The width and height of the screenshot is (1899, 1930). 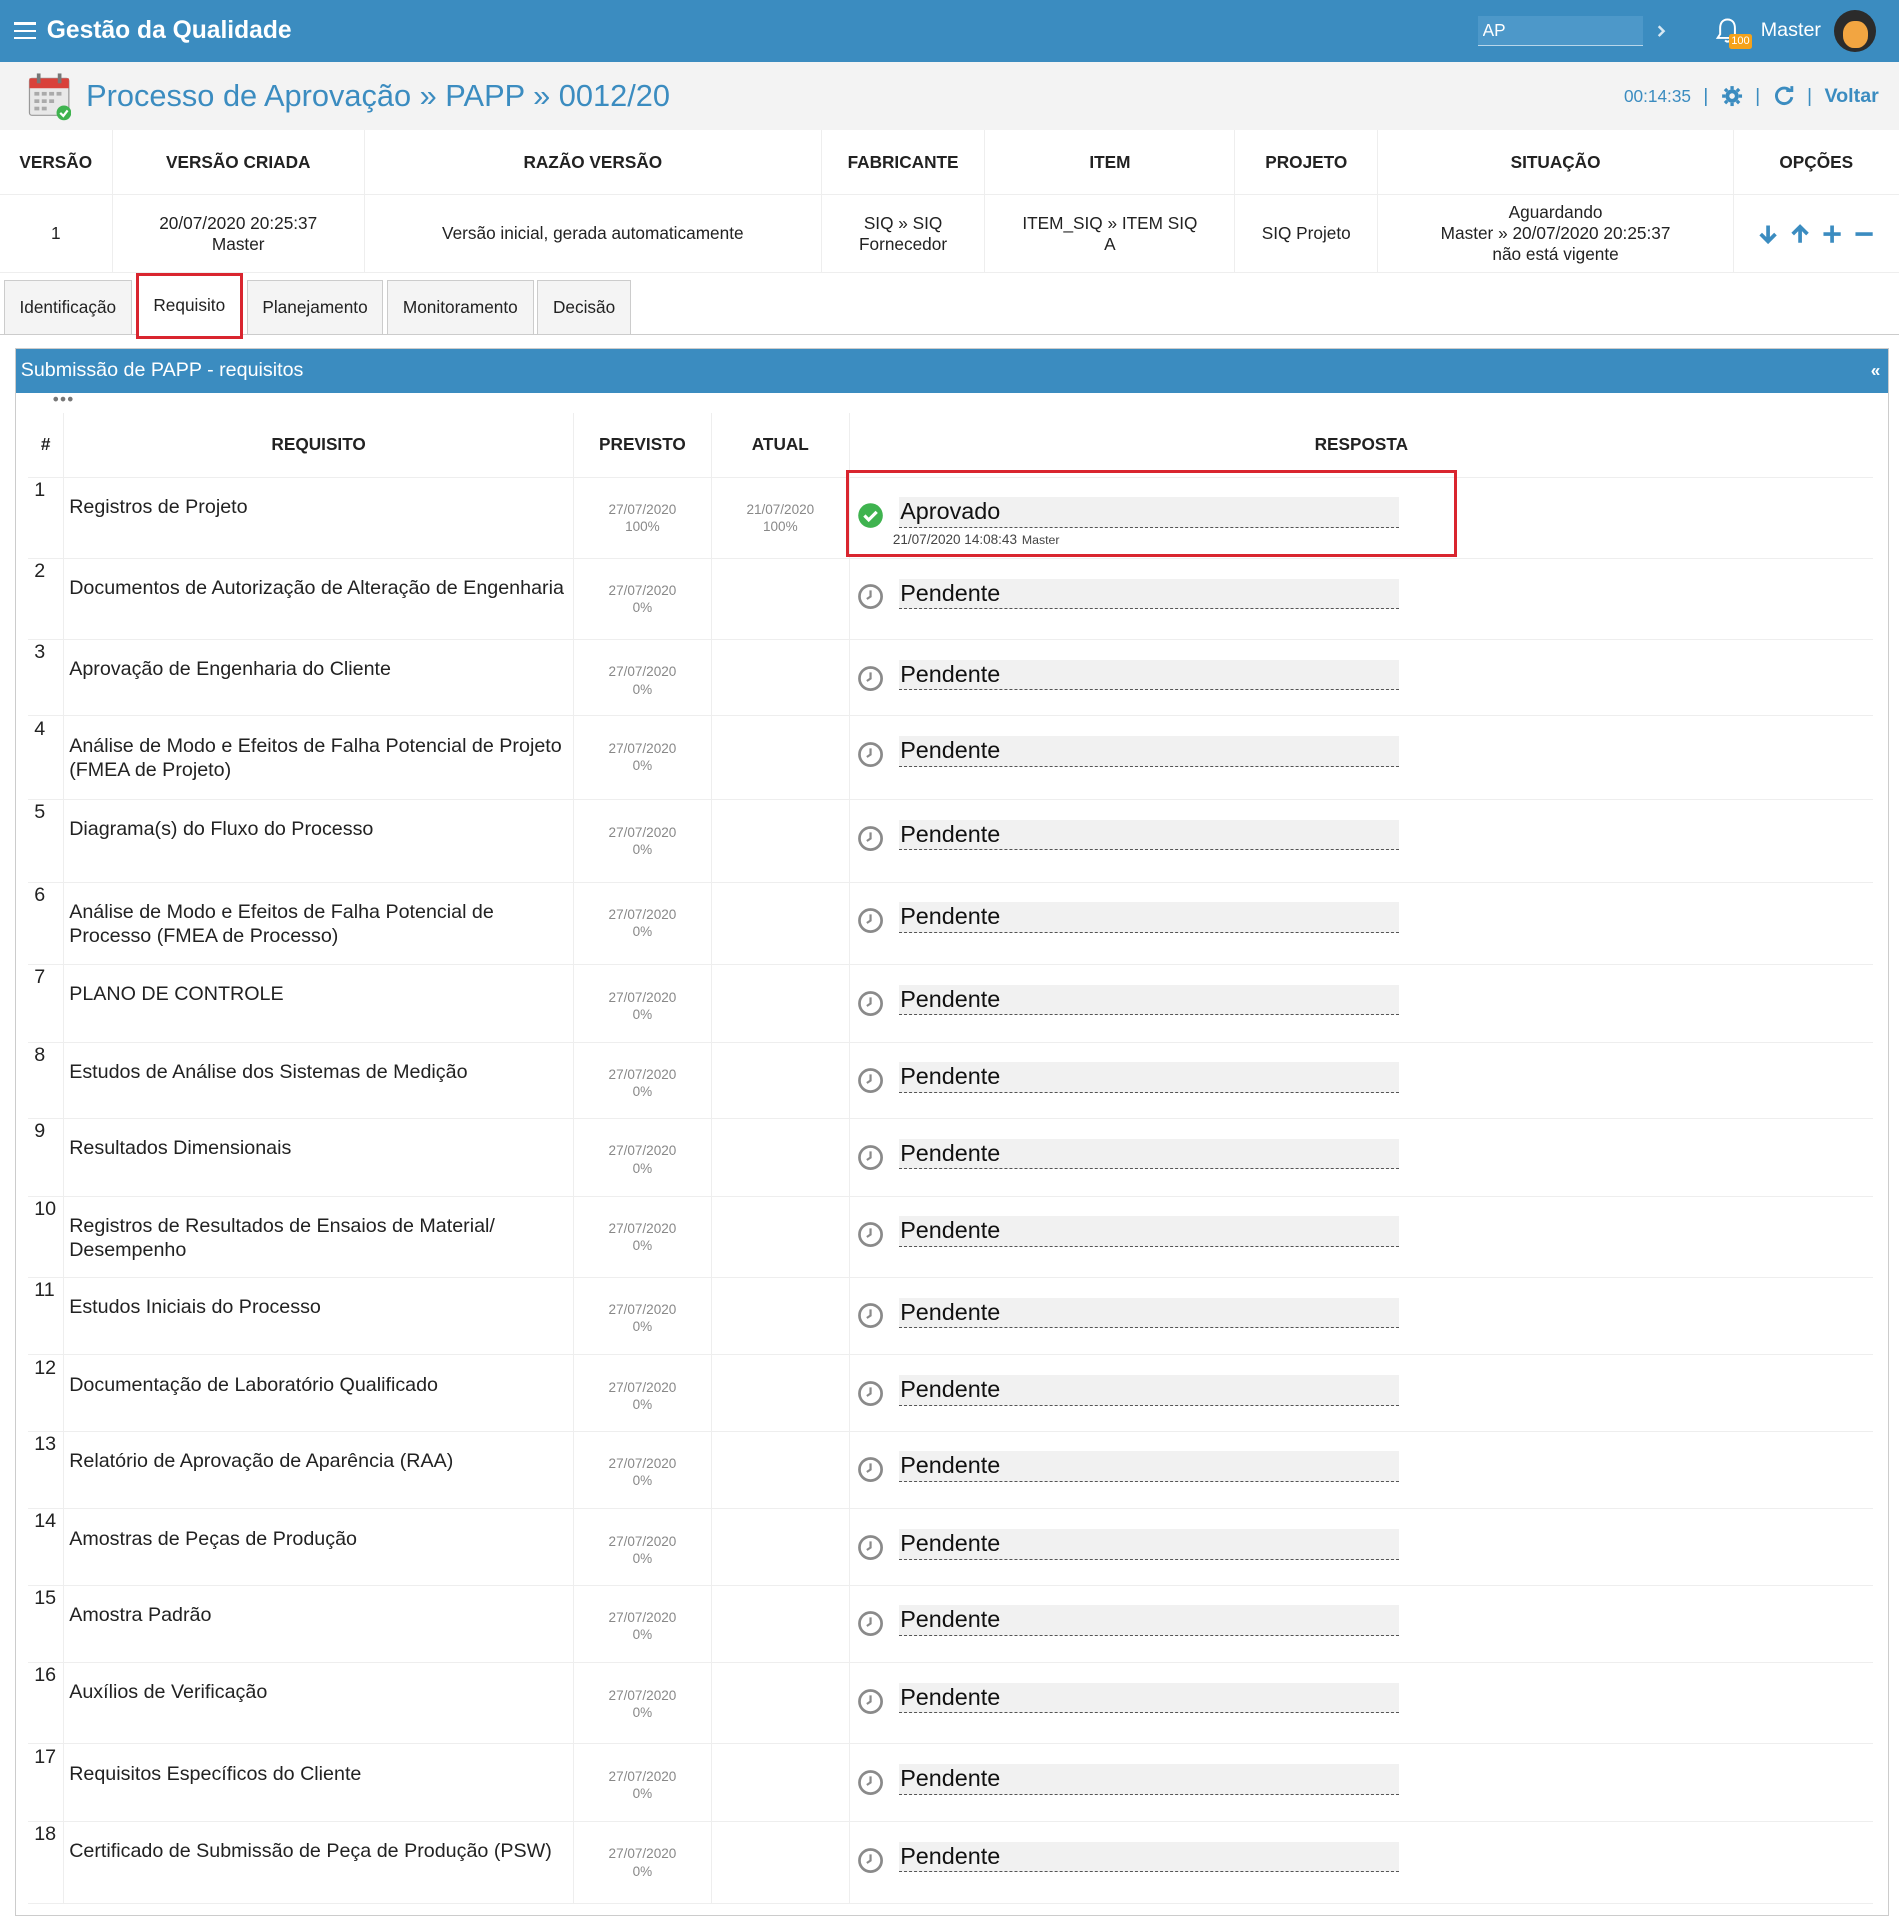 What do you see at coordinates (24, 31) in the screenshot?
I see `hamburger-menu-icon` at bounding box center [24, 31].